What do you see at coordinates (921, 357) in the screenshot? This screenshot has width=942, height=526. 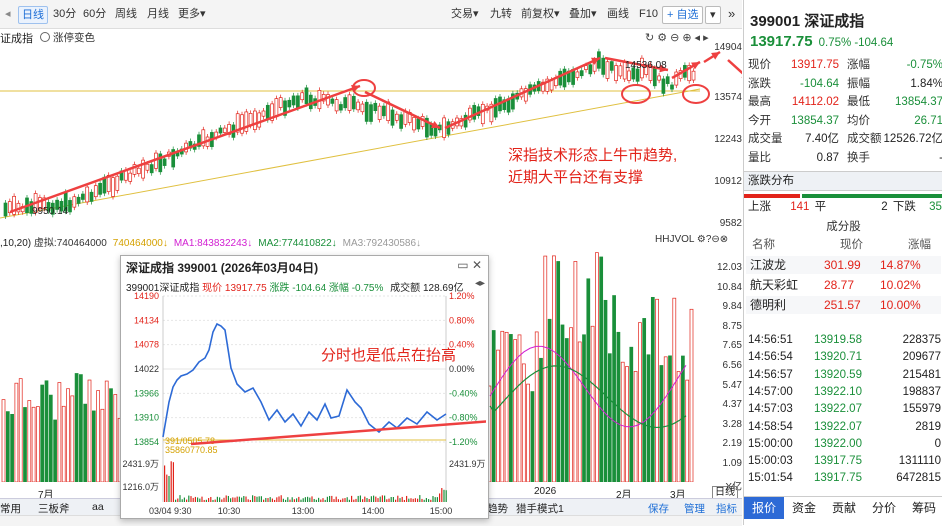 I see `tick-volume: 209677` at bounding box center [921, 357].